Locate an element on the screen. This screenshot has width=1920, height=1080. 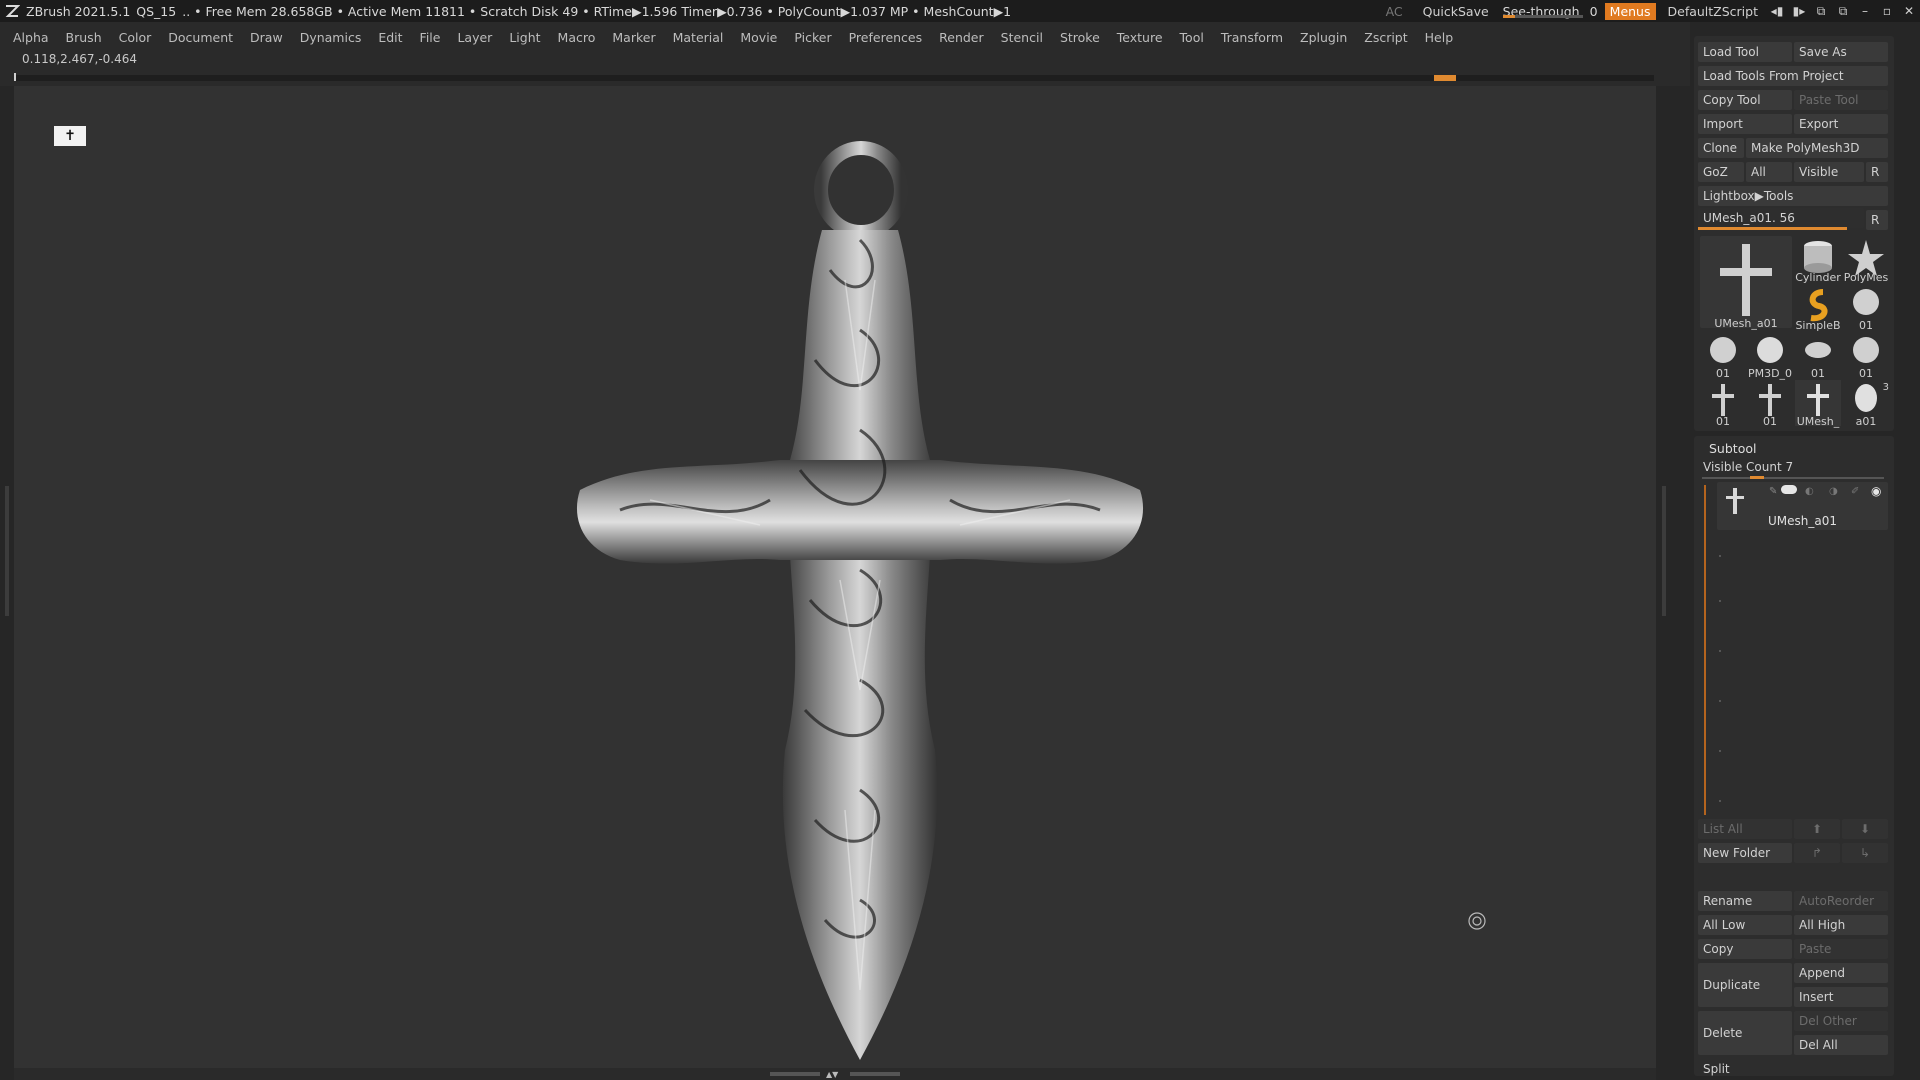
menus-button: Menus is located at coordinates (1630, 11).